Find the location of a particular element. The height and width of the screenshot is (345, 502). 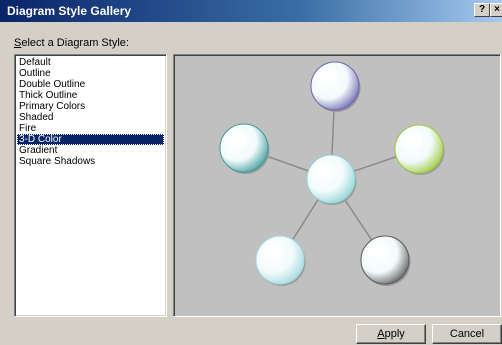

apply-button: Apply is located at coordinates (391, 334).